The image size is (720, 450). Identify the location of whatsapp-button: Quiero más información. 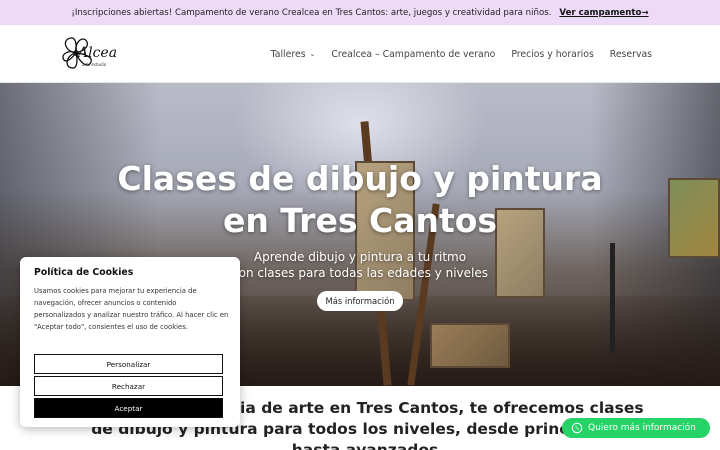
(636, 428).